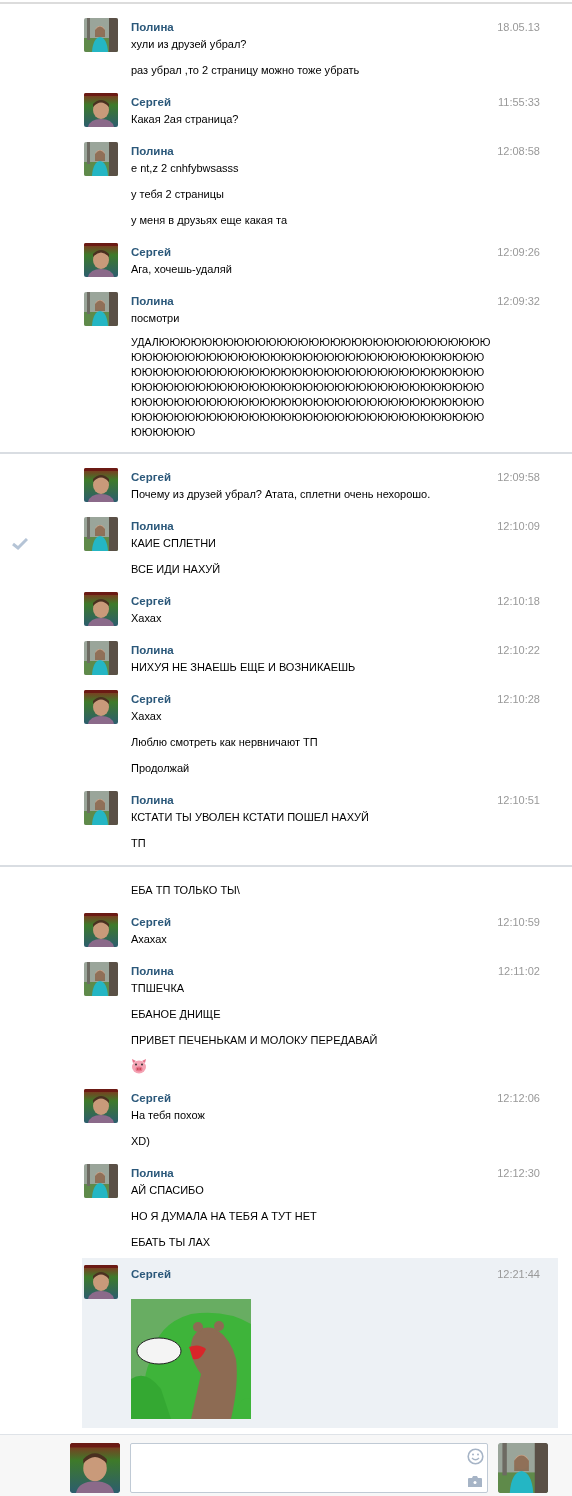 This screenshot has height=1496, width=572. What do you see at coordinates (518, 1273) in the screenshot?
I see `message-time: 12:21:44` at bounding box center [518, 1273].